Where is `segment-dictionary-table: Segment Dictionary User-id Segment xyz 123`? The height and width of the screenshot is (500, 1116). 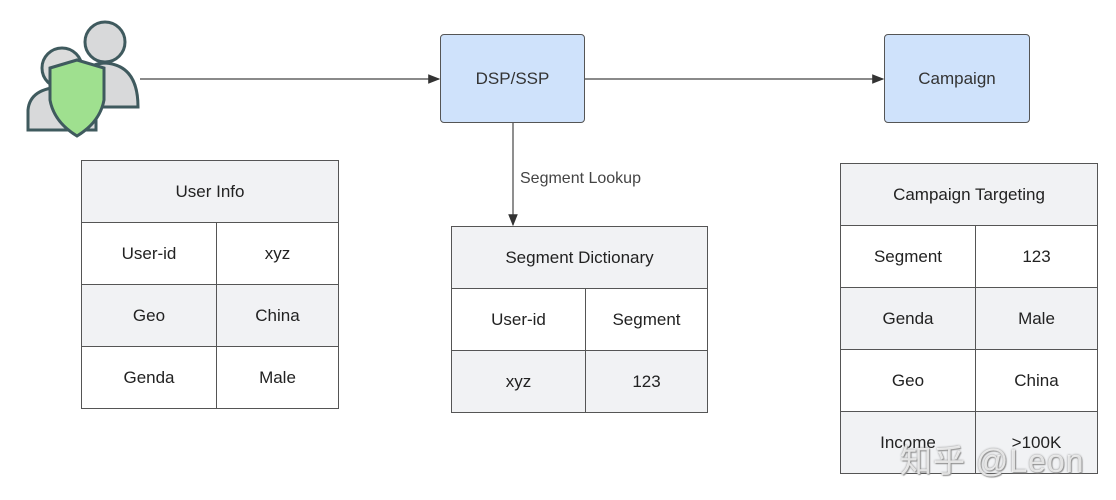 segment-dictionary-table: Segment Dictionary User-id Segment xyz 123 is located at coordinates (579, 319).